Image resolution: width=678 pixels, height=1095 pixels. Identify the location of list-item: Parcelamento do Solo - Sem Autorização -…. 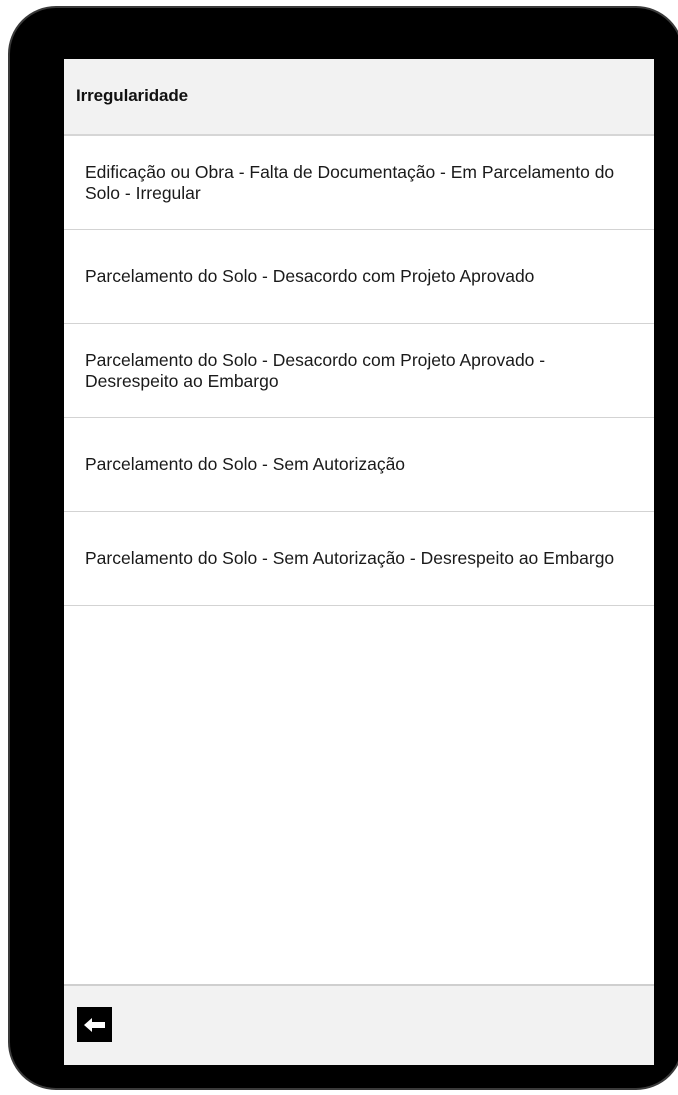
(359, 559).